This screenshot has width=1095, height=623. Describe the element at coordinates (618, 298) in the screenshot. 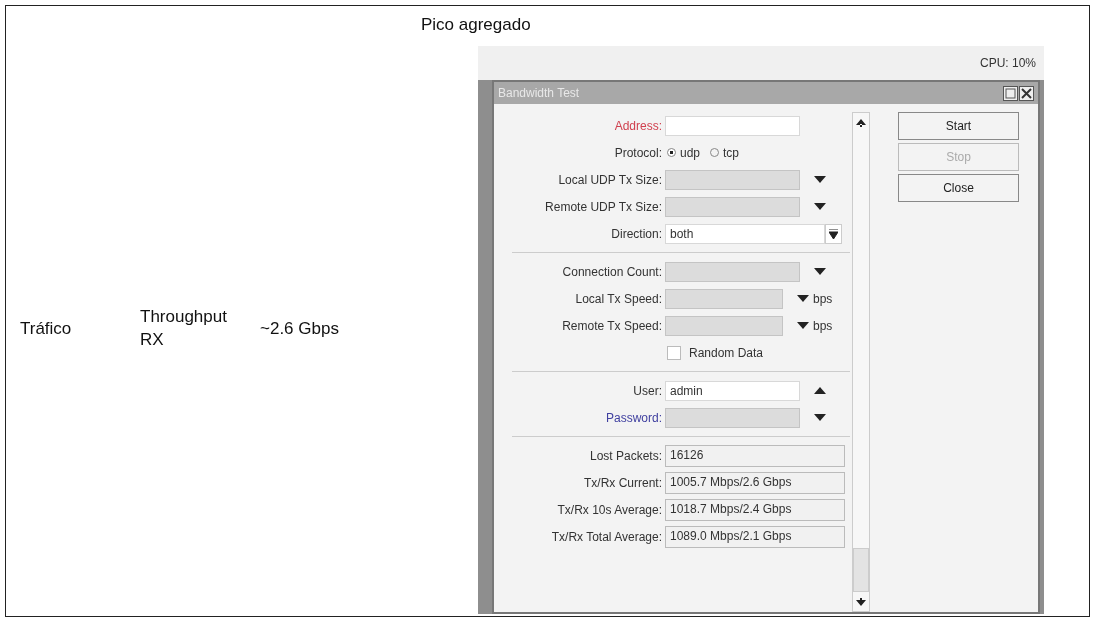

I see `field-label: Local Tx Speed:` at that location.